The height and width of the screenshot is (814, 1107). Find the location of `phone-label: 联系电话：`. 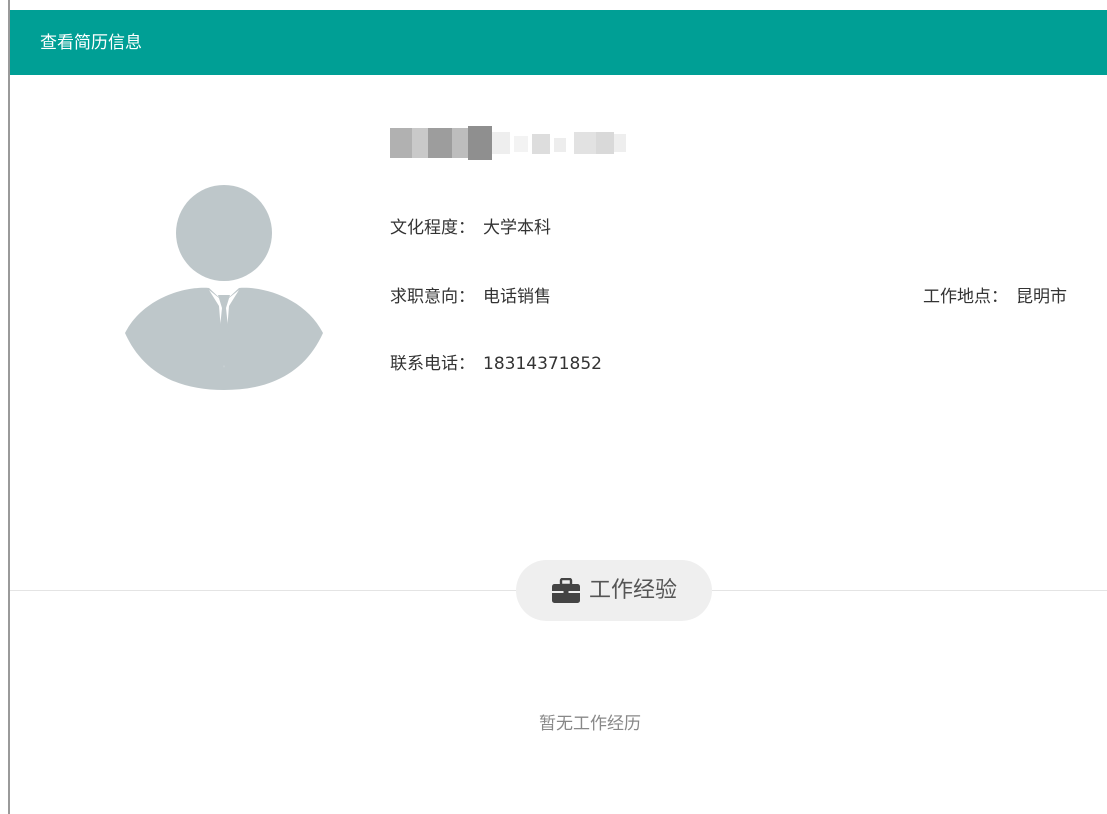

phone-label: 联系电话： is located at coordinates (432, 364).